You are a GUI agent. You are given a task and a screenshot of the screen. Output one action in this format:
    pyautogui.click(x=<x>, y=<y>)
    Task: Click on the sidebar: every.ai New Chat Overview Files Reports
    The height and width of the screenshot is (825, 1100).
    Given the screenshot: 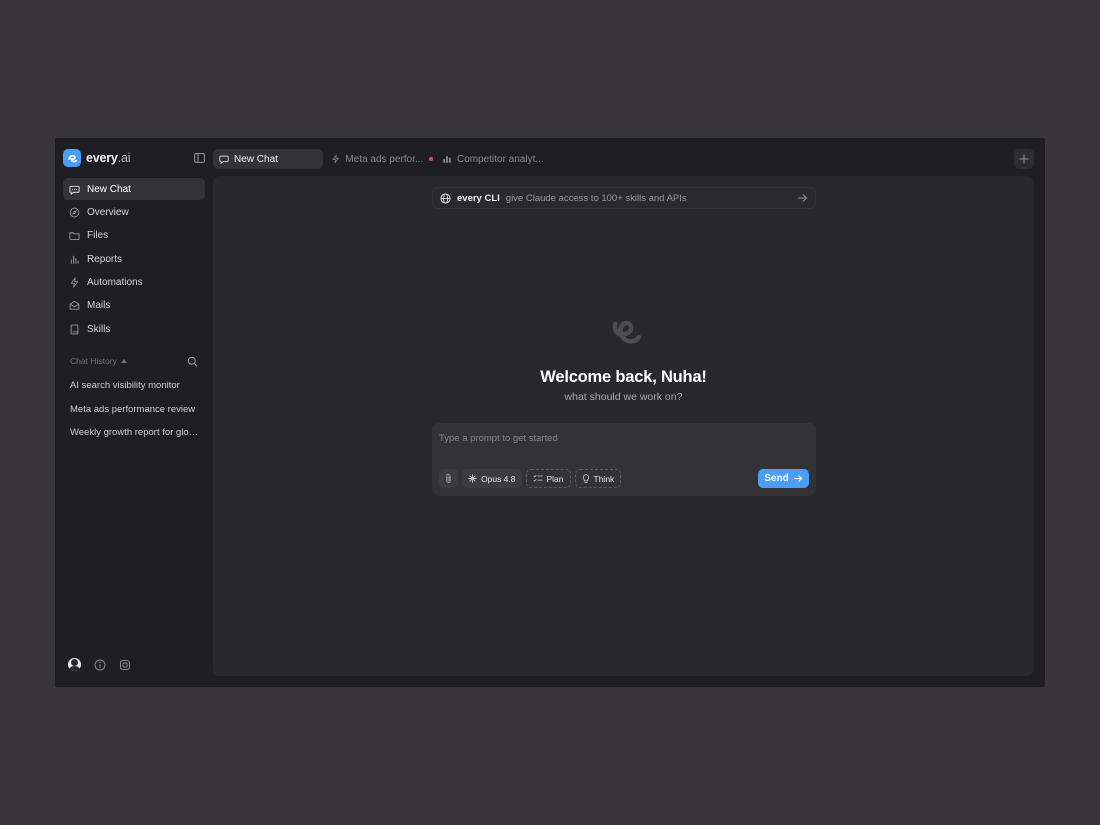 What is the action you would take?
    pyautogui.click(x=134, y=412)
    